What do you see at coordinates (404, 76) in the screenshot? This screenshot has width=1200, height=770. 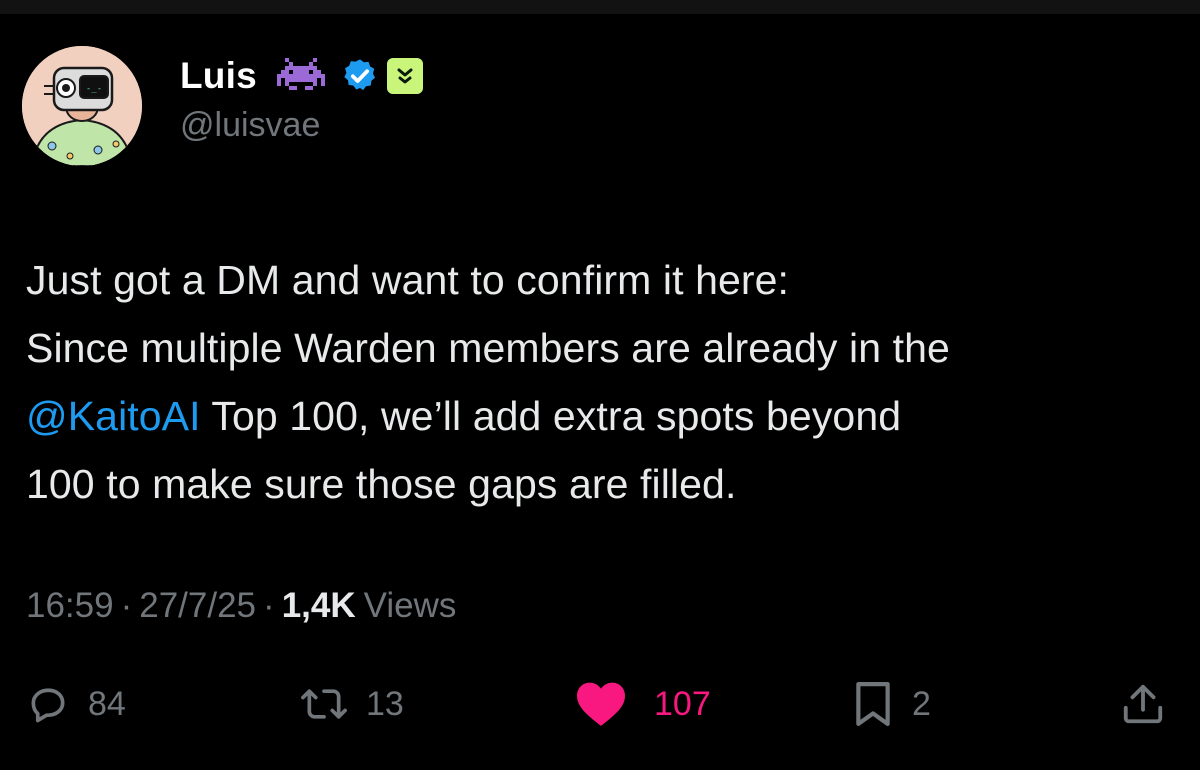 I see `affiliate-badge-icon` at bounding box center [404, 76].